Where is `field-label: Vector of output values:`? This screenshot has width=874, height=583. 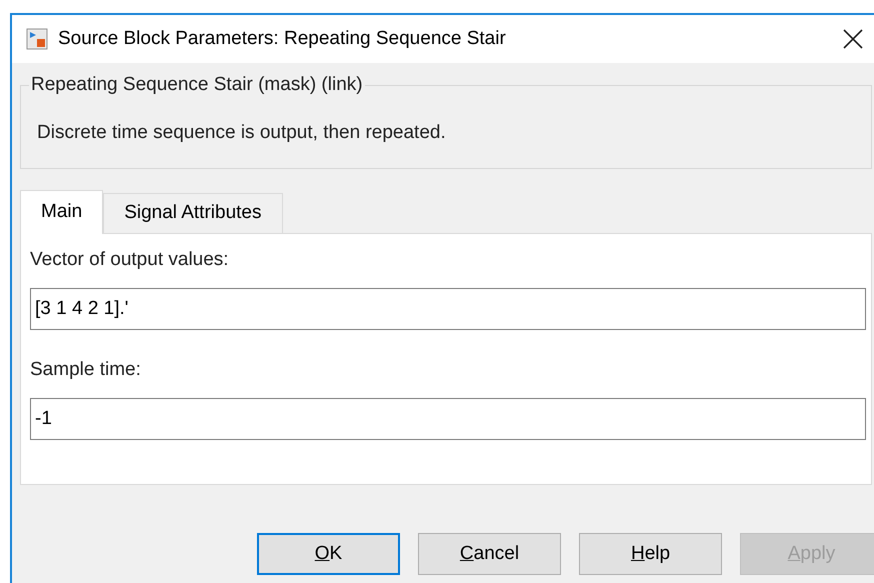 field-label: Vector of output values: is located at coordinates (129, 260).